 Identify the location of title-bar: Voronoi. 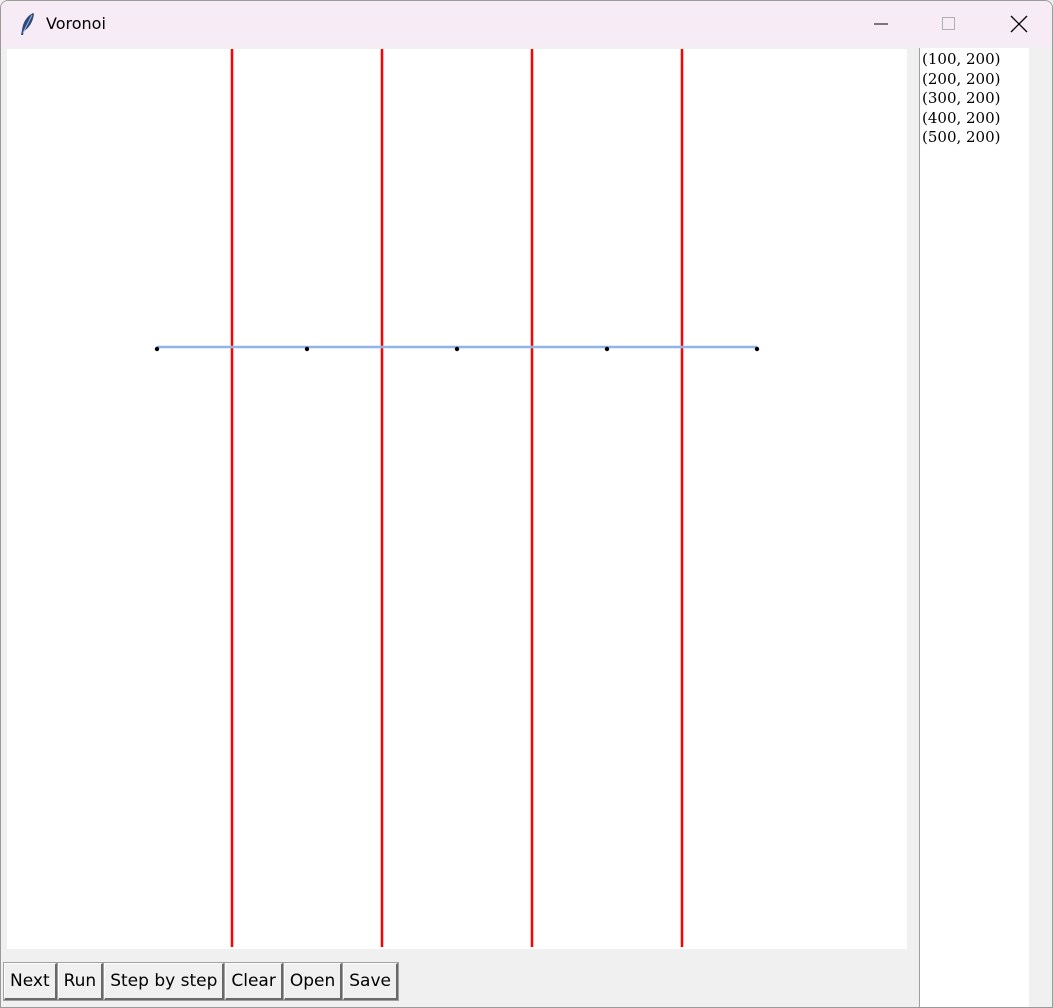
(526, 24).